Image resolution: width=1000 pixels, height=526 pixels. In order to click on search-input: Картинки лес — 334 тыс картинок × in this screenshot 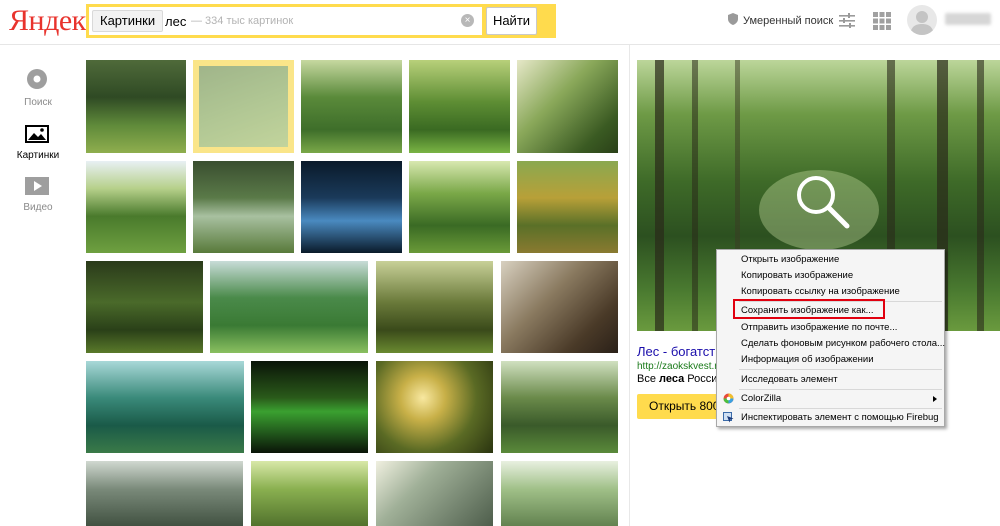, I will do `click(285, 21)`.